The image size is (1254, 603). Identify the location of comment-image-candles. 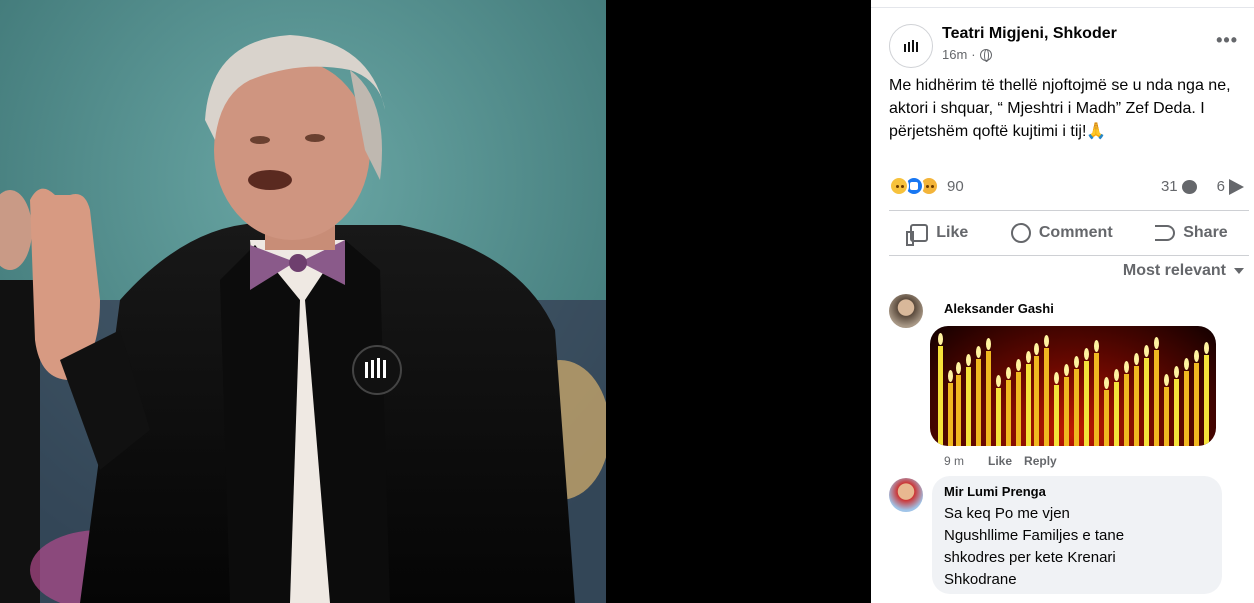
(1073, 386).